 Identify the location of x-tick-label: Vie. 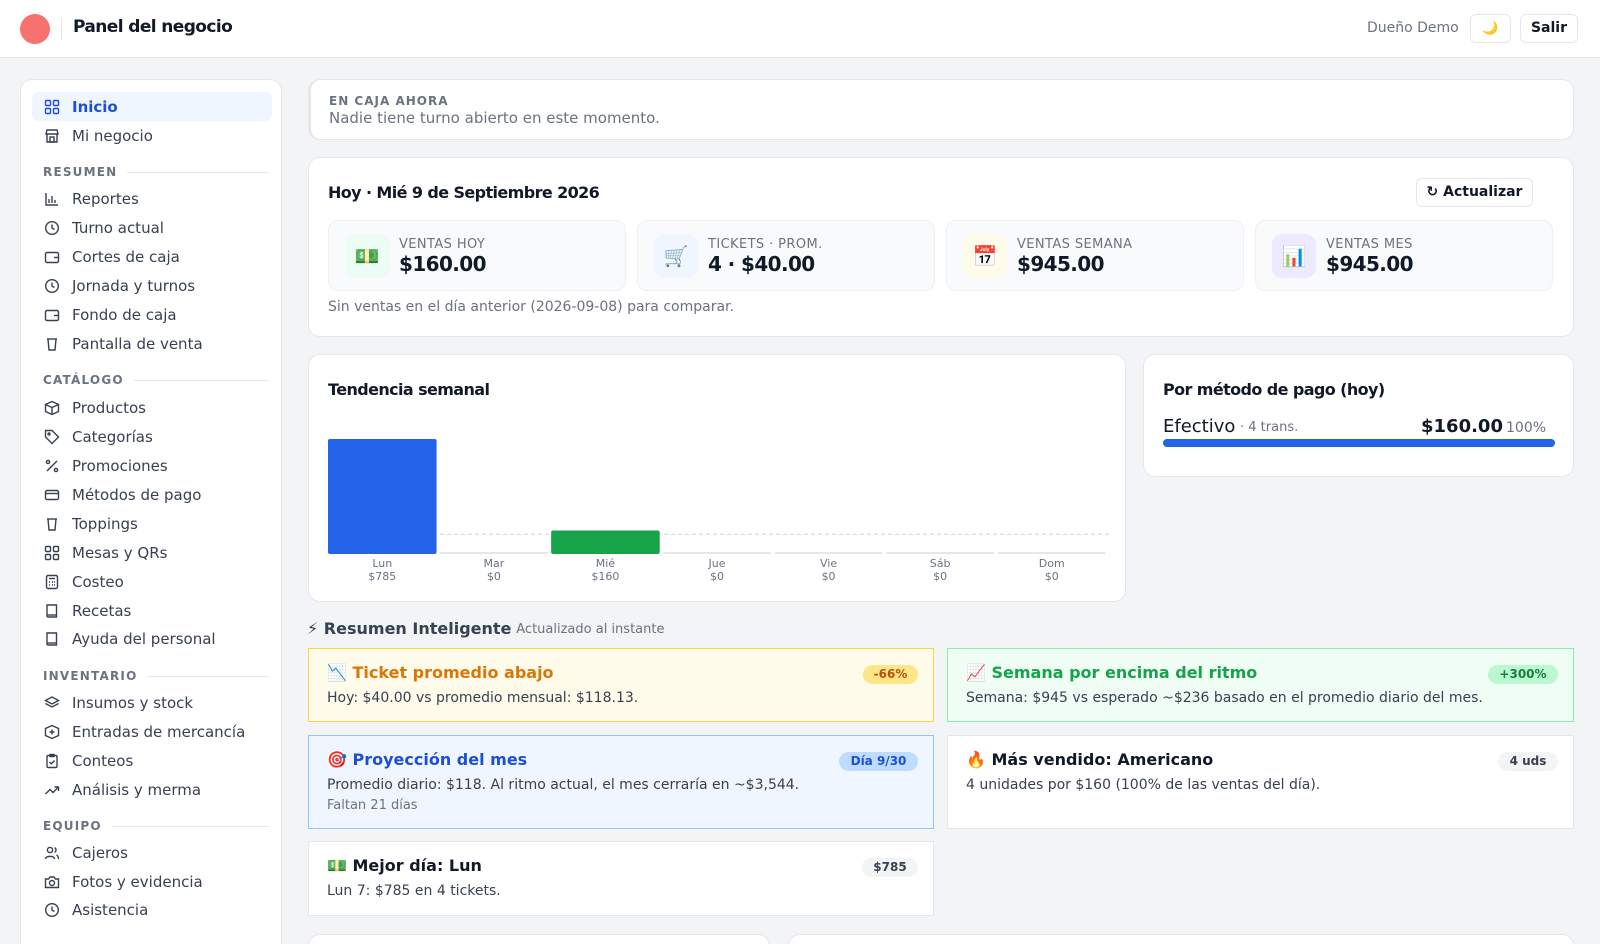
(828, 563).